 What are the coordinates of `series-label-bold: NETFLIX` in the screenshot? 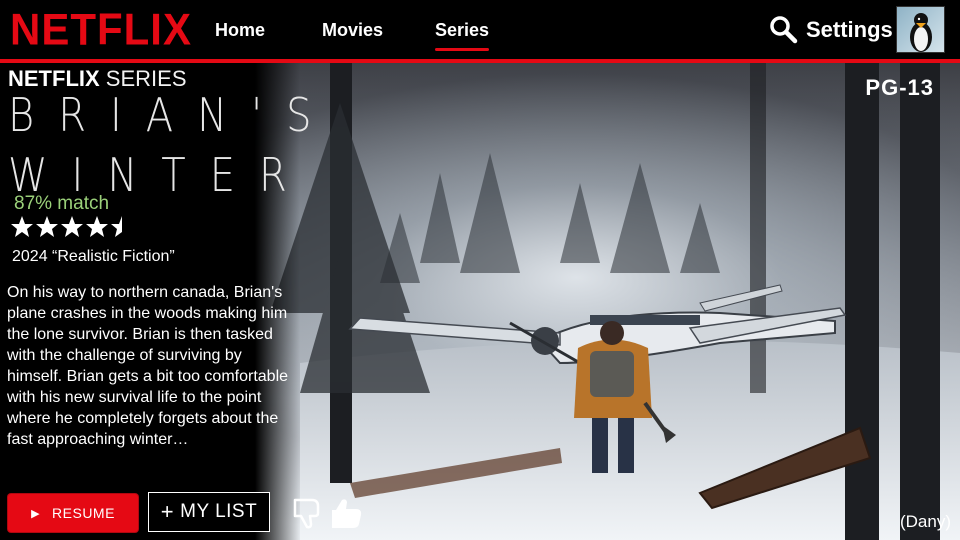 It's located at (54, 78).